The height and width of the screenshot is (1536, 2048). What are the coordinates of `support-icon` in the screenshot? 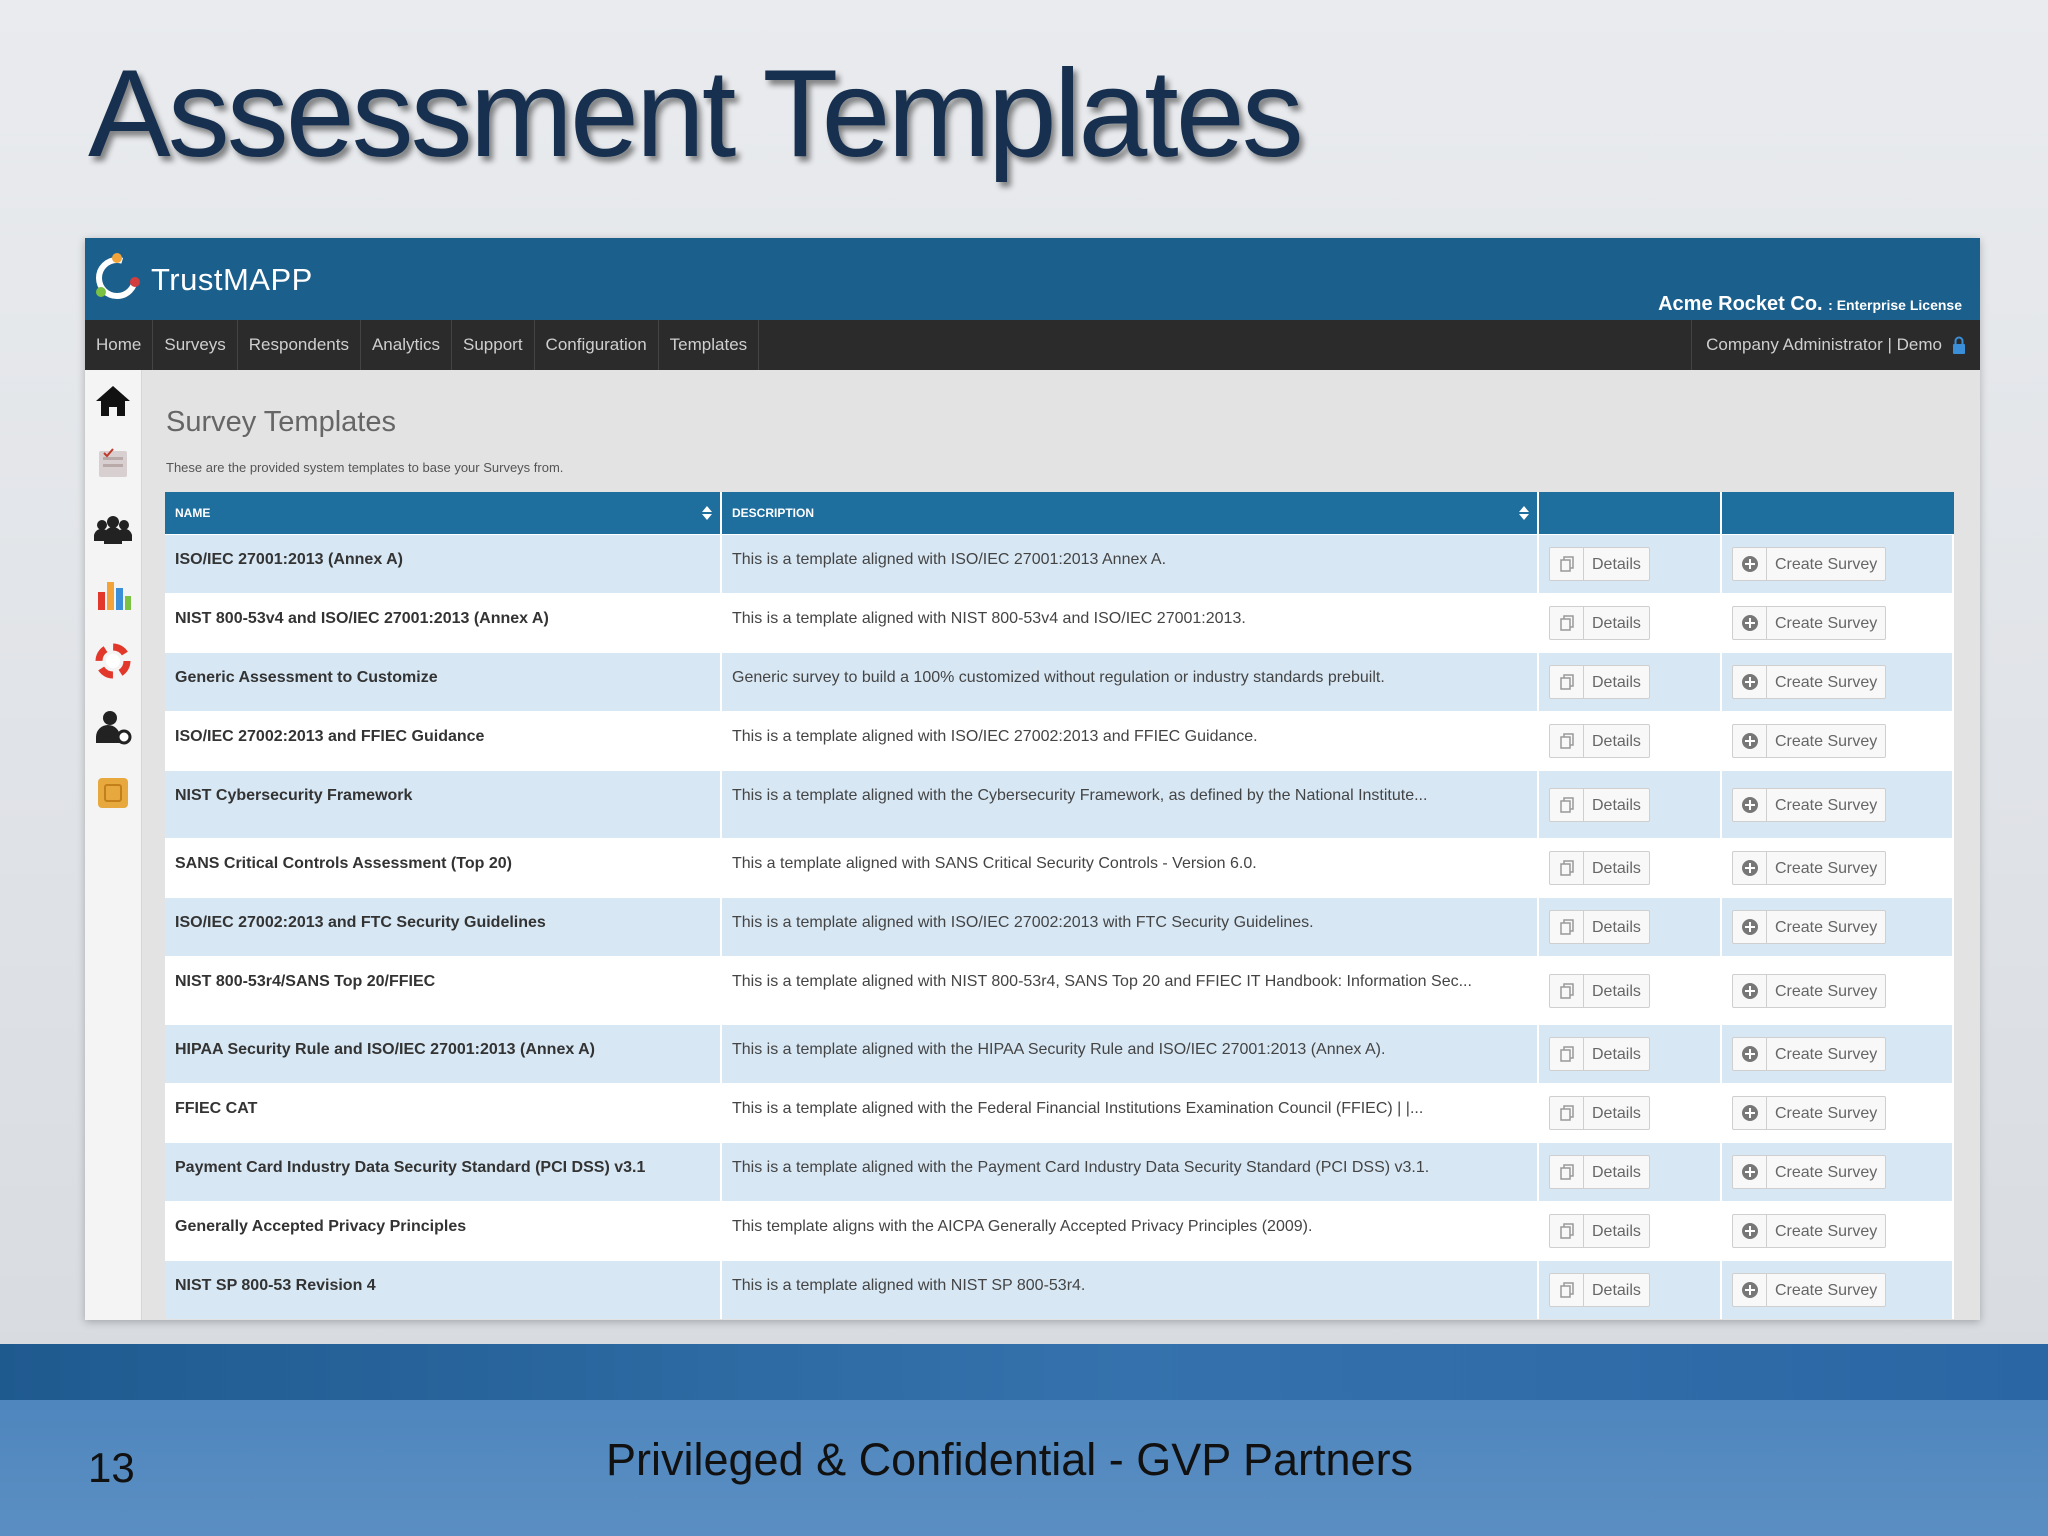 It's located at (113, 661).